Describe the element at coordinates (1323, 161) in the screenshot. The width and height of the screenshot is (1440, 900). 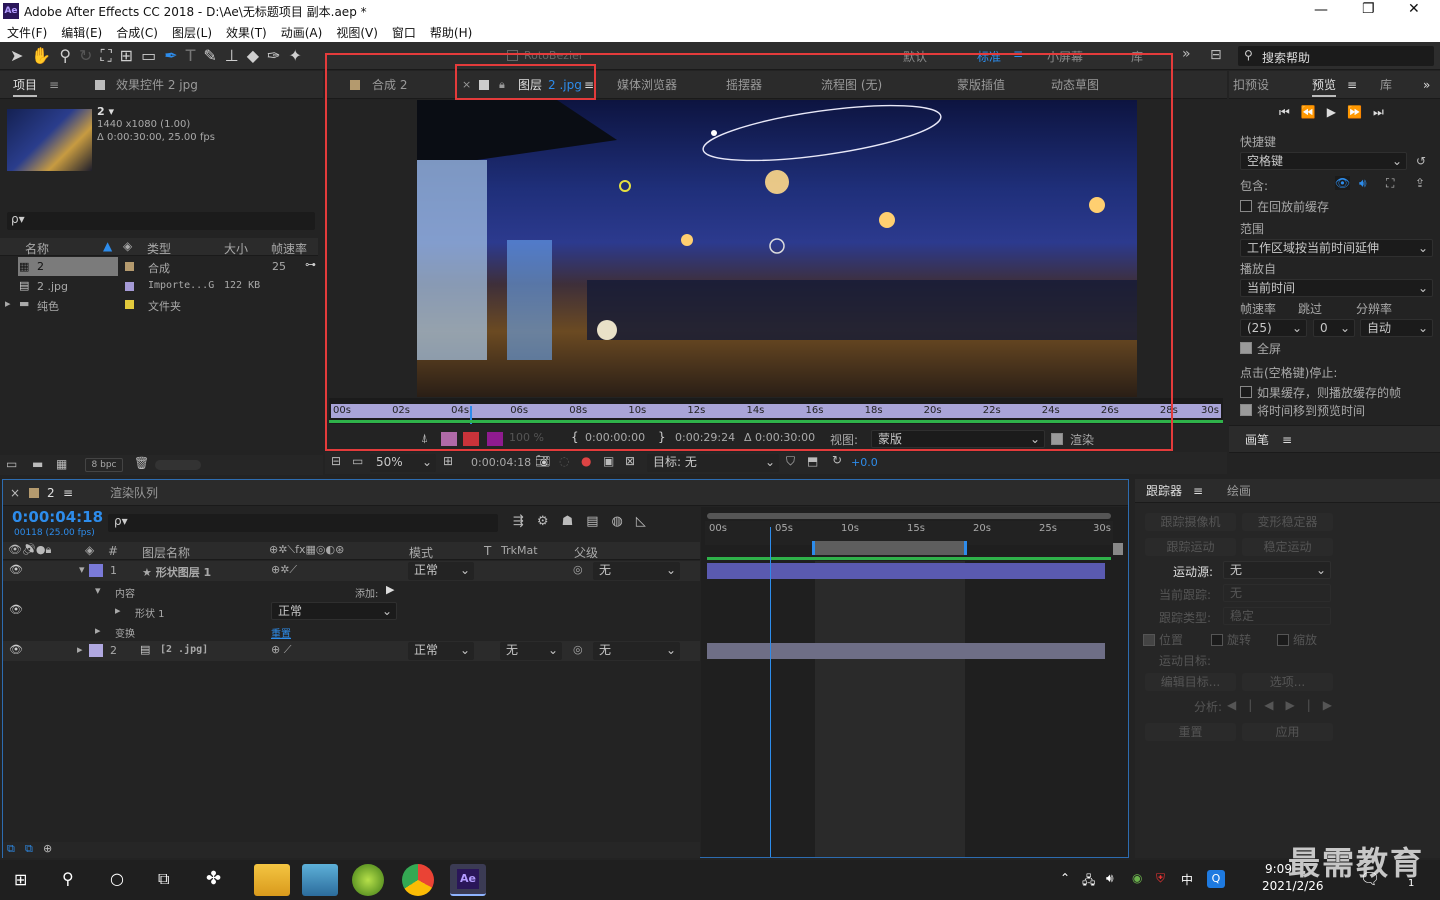
I see `shortcut-dropdown: 空格键 ⌄` at that location.